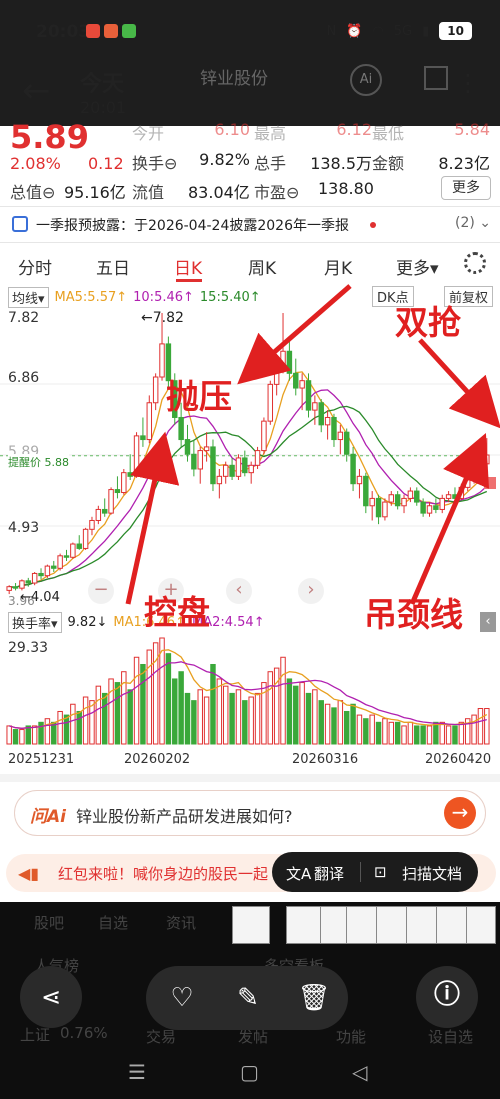 Image resolution: width=500 pixels, height=1099 pixels. Describe the element at coordinates (49, 137) in the screenshot. I see `last-price: 5.89` at that location.